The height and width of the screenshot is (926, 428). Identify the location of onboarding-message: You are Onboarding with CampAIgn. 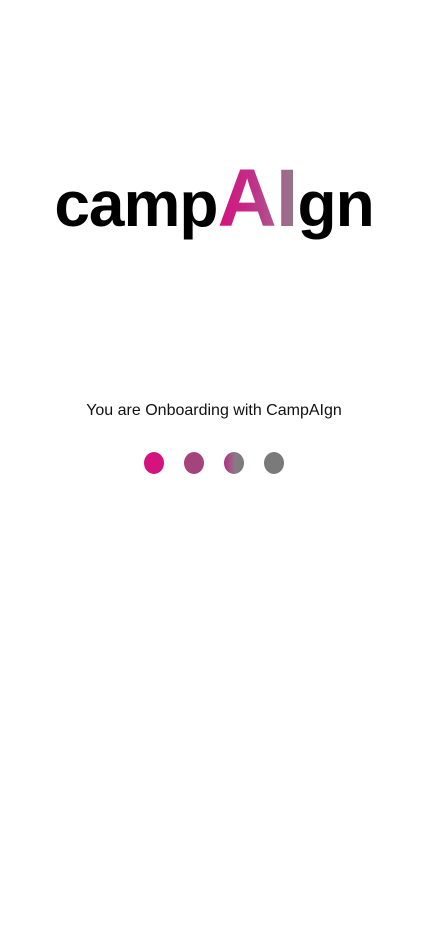
(214, 410).